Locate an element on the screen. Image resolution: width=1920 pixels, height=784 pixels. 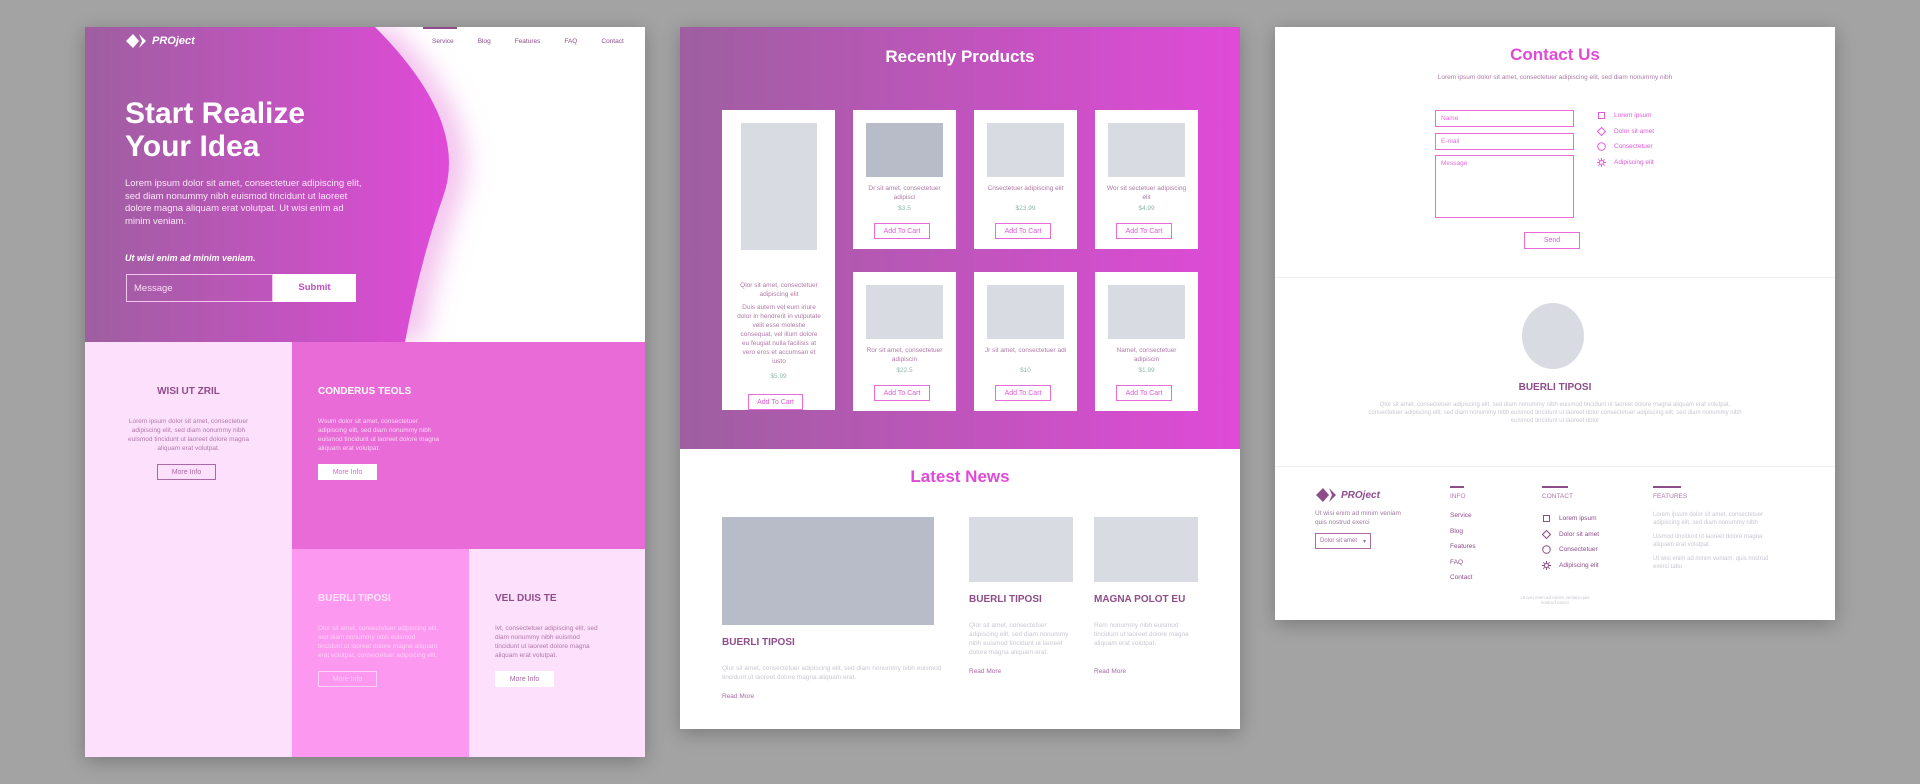
product-price: $10 is located at coordinates (1025, 370).